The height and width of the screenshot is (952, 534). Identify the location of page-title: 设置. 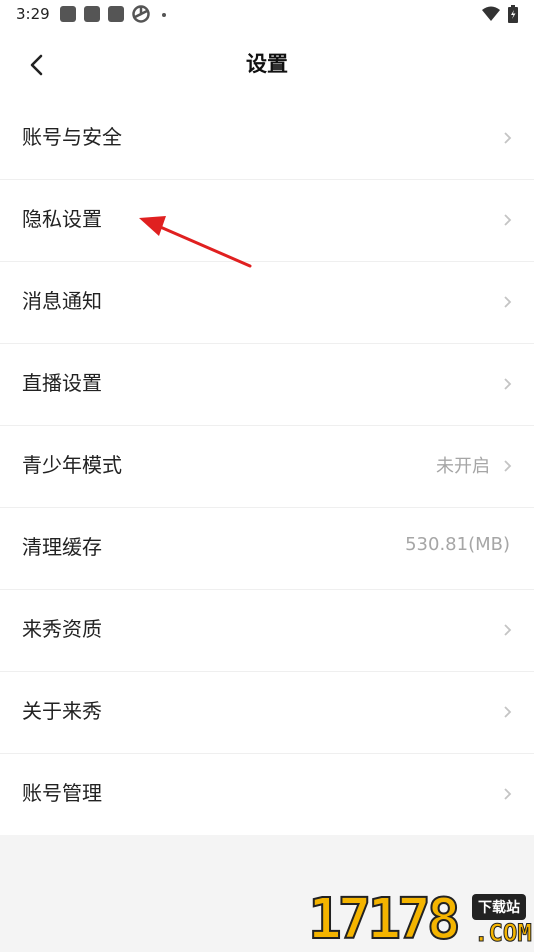
(267, 64).